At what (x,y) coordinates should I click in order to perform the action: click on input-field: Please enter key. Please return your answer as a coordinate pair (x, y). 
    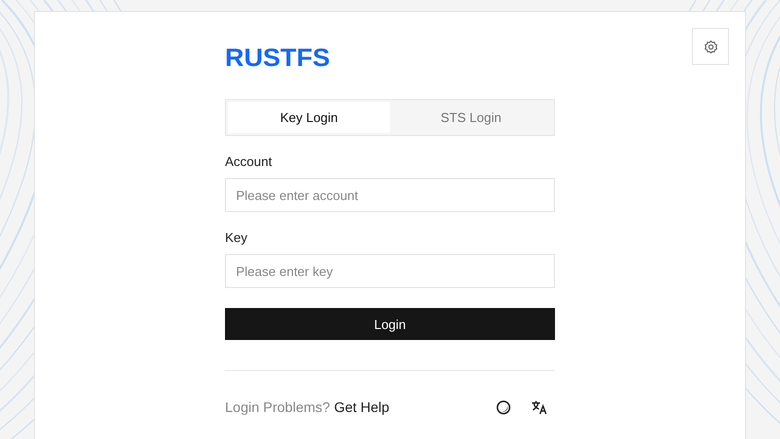
    Looking at the image, I should click on (390, 271).